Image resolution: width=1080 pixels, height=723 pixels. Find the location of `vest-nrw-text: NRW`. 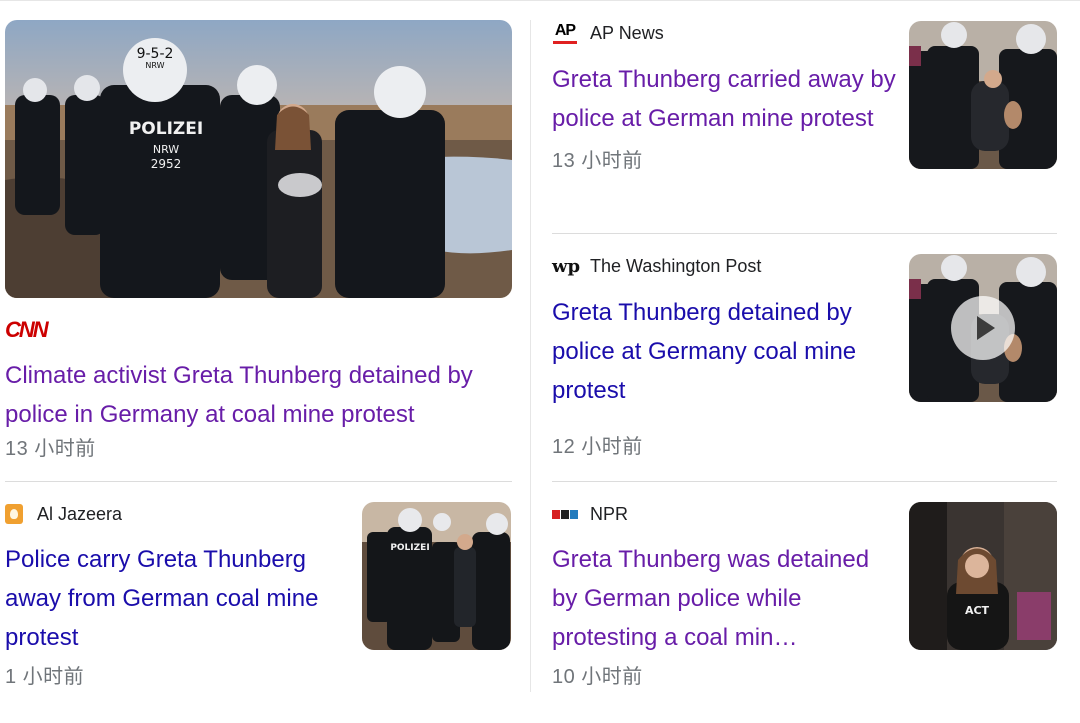

vest-nrw-text: NRW is located at coordinates (166, 149).